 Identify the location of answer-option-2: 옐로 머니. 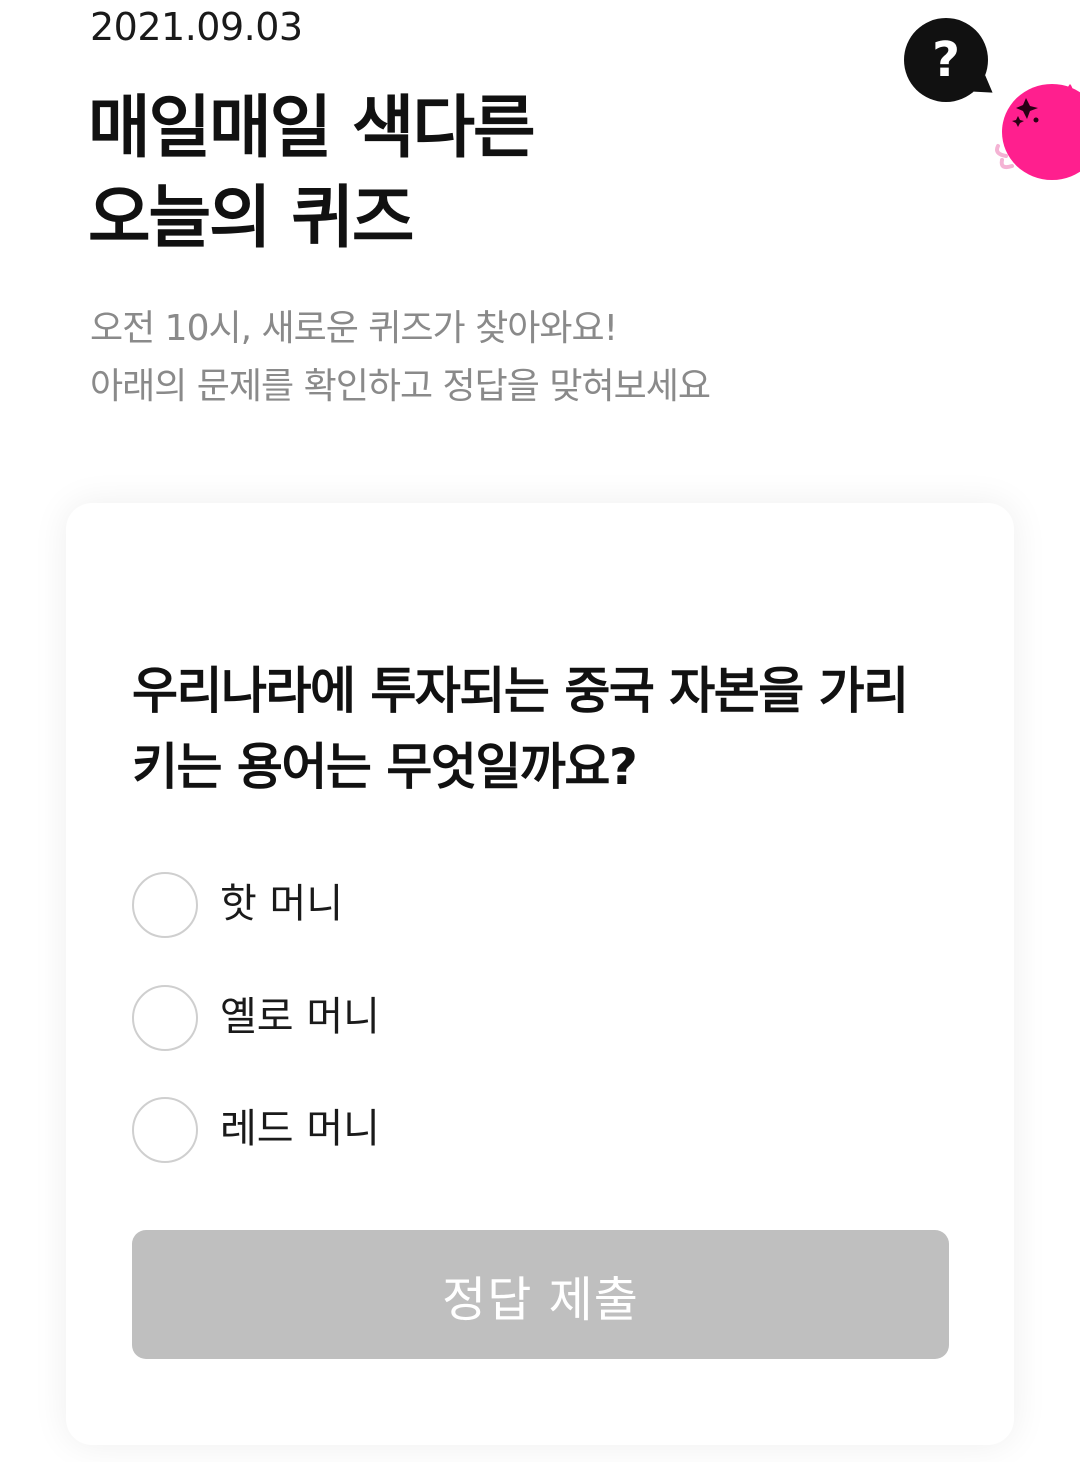
(542, 1018).